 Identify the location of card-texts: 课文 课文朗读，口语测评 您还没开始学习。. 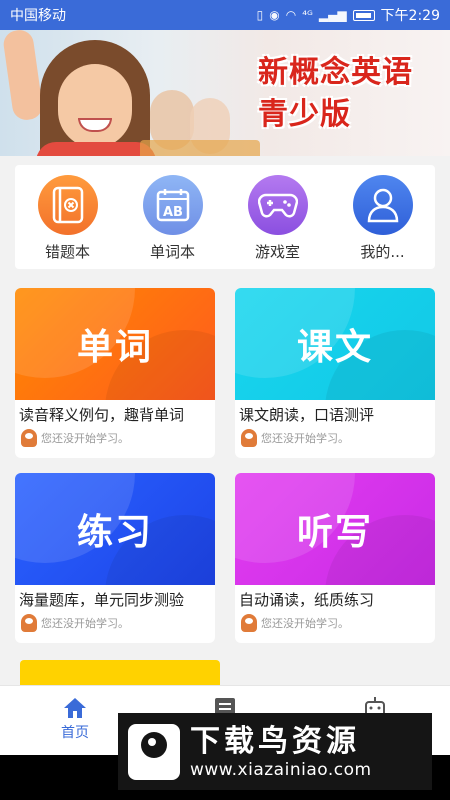
(335, 373).